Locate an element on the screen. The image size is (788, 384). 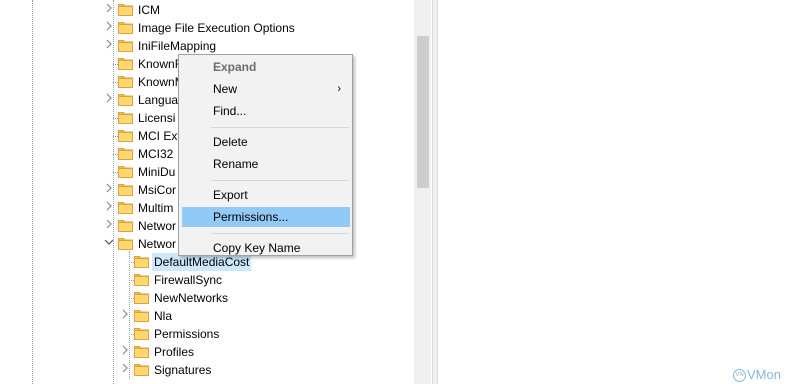
tree-item-label: Multim is located at coordinates (156, 208).